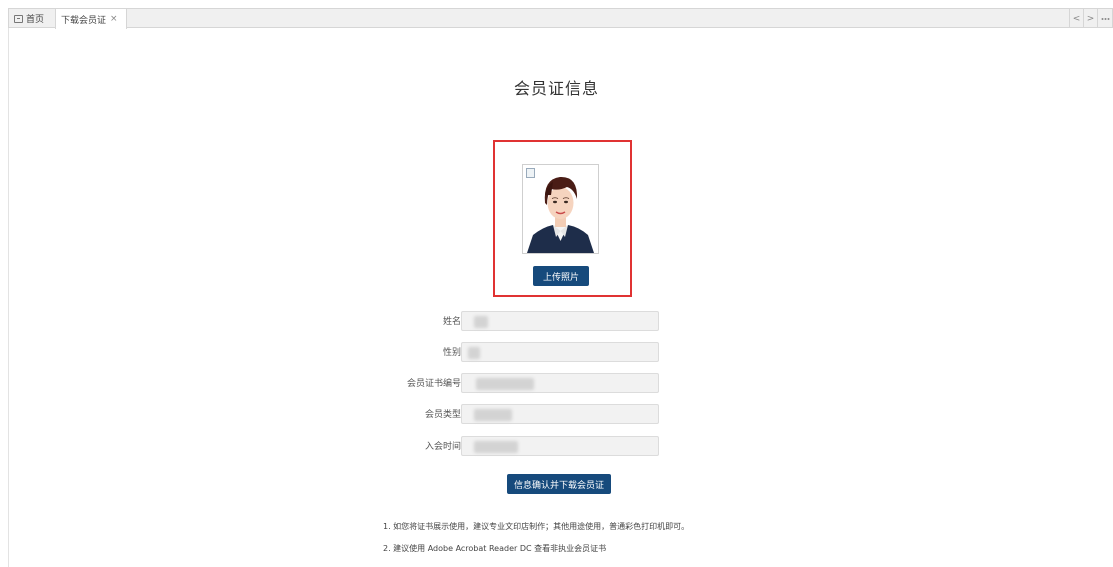 Image resolution: width=1113 pixels, height=567 pixels. I want to click on cert-number-field, so click(560, 383).